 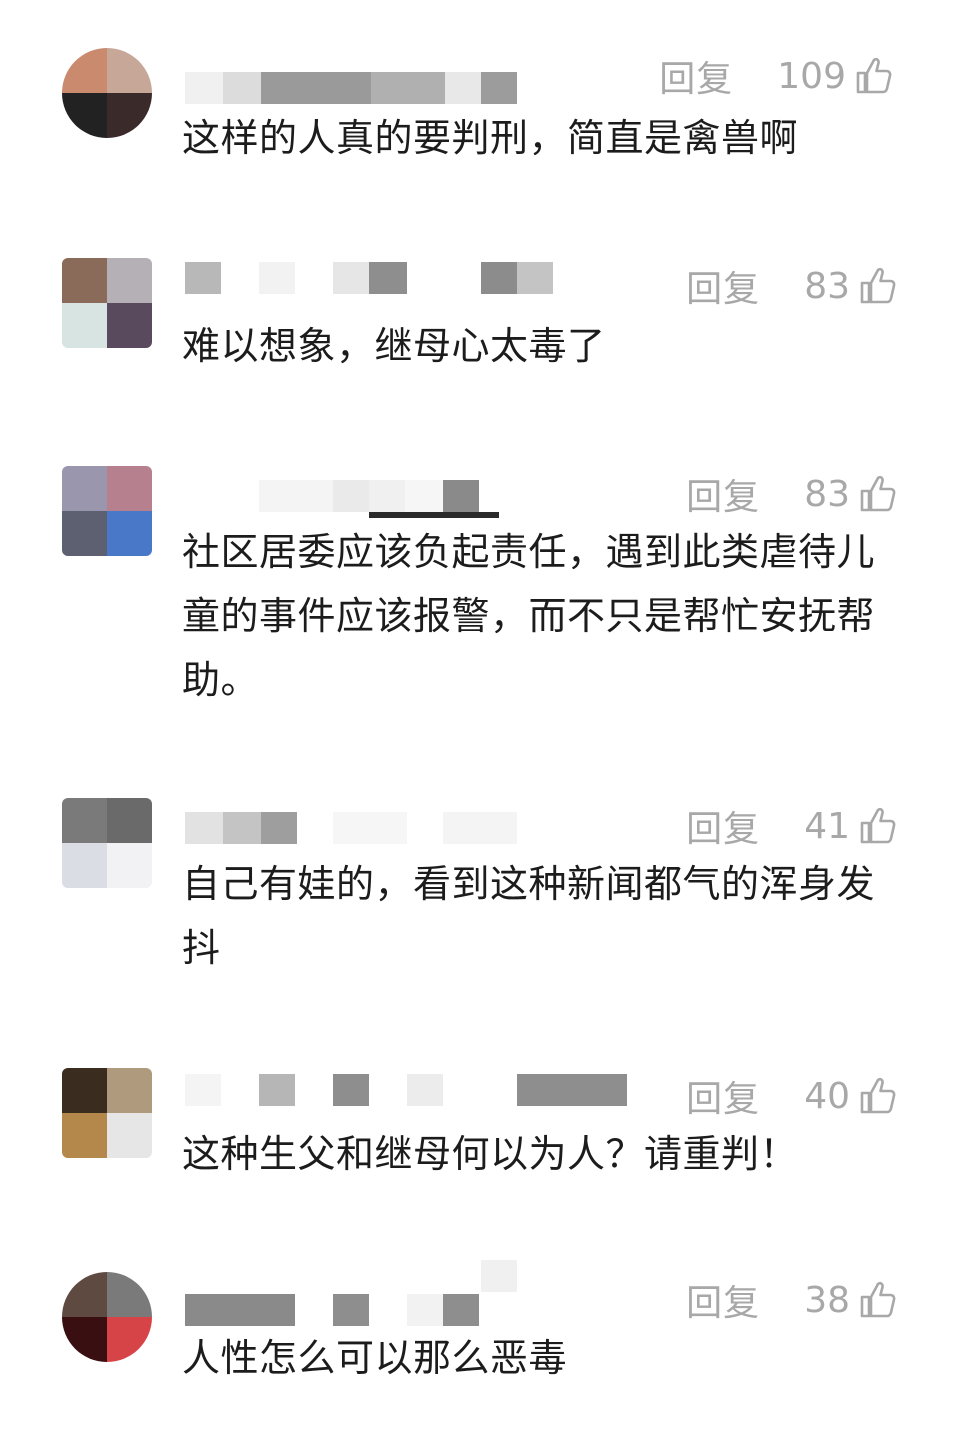 What do you see at coordinates (827, 1096) in the screenshot?
I see `like-count: 40` at bounding box center [827, 1096].